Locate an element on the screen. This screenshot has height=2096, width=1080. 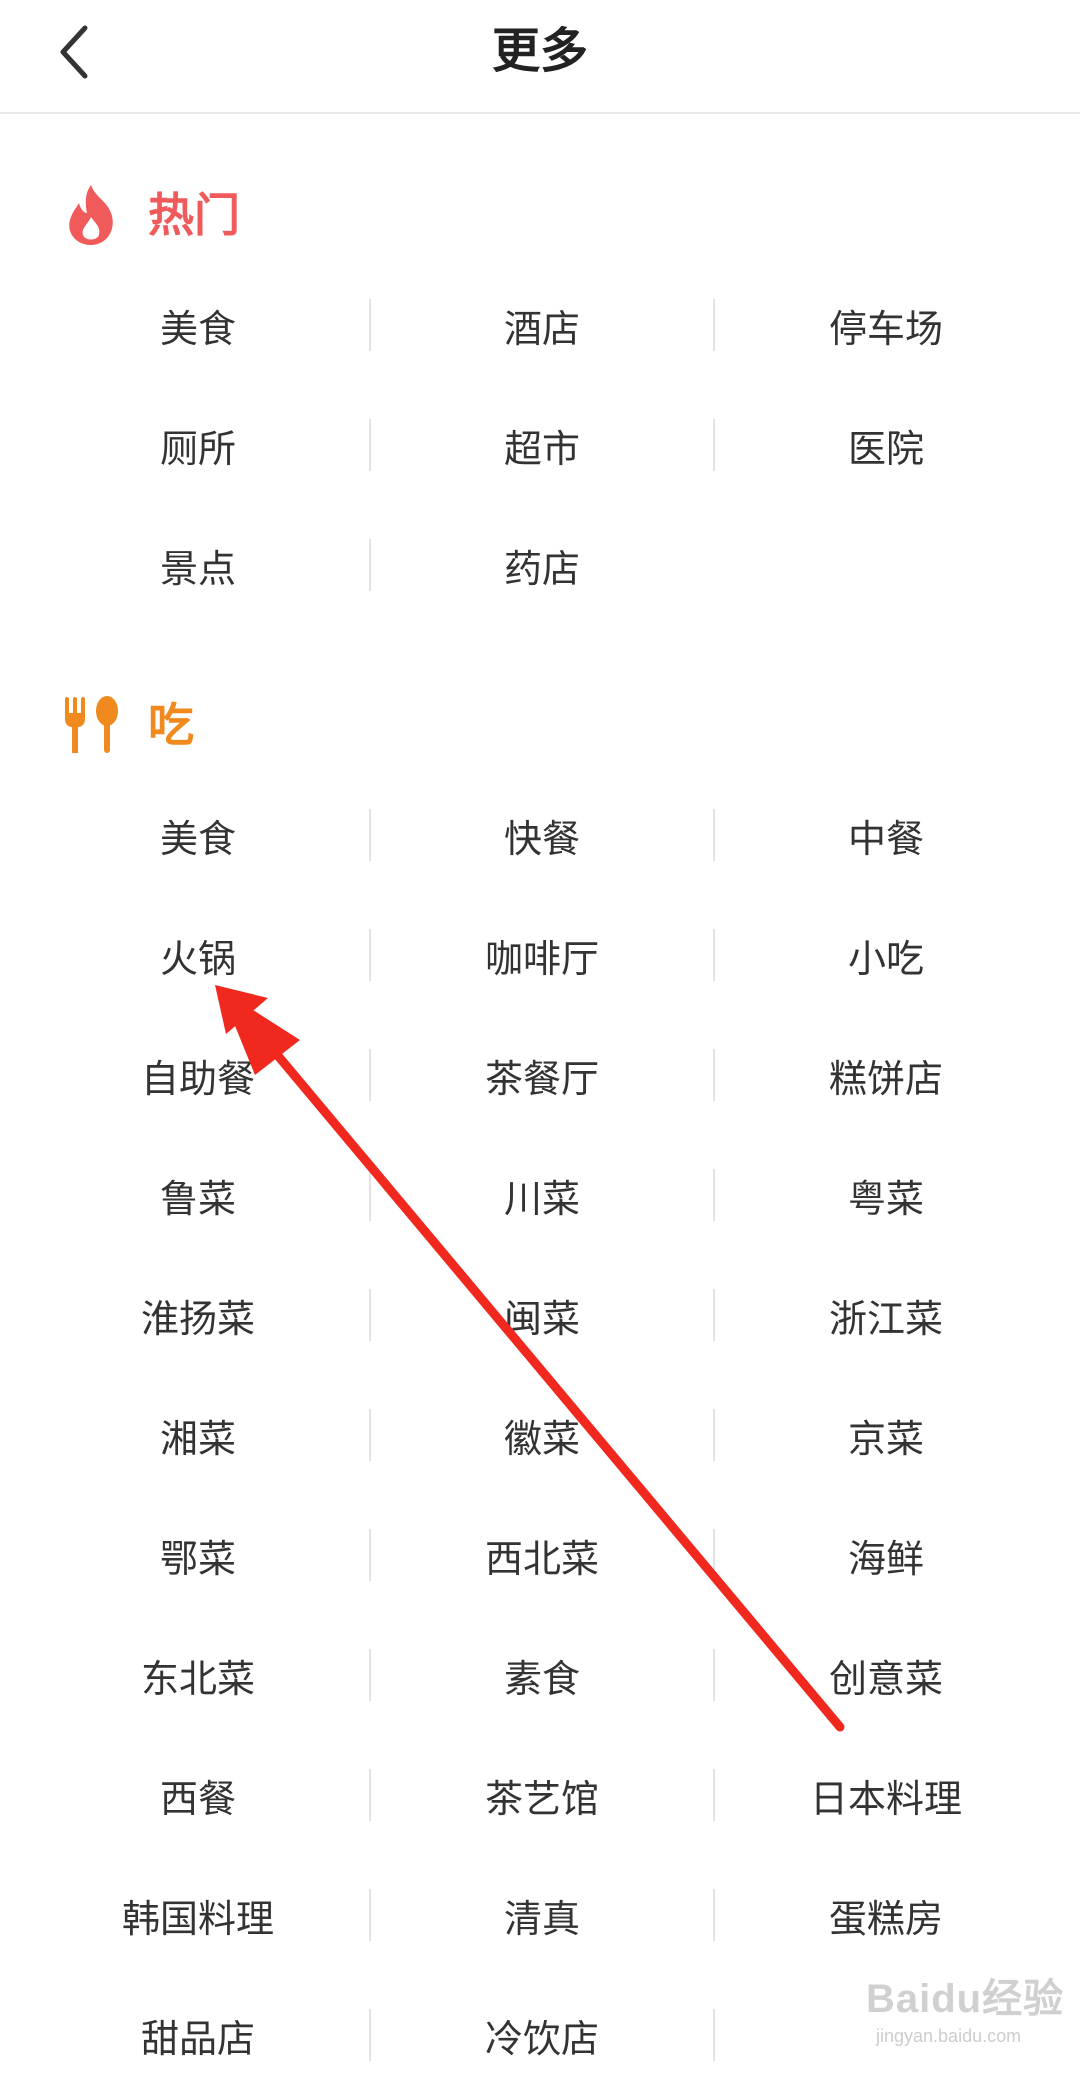
category-item: 徽菜 is located at coordinates (542, 1435).